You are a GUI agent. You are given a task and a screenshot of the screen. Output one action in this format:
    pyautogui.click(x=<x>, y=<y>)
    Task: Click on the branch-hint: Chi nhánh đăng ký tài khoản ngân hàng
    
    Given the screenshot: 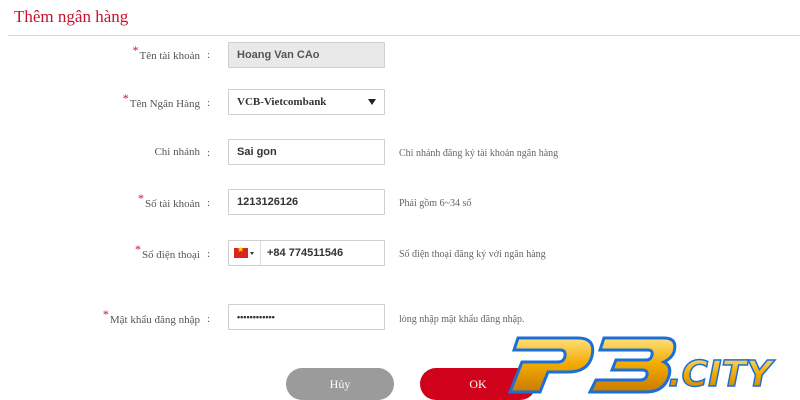 What is the action you would take?
    pyautogui.click(x=479, y=153)
    